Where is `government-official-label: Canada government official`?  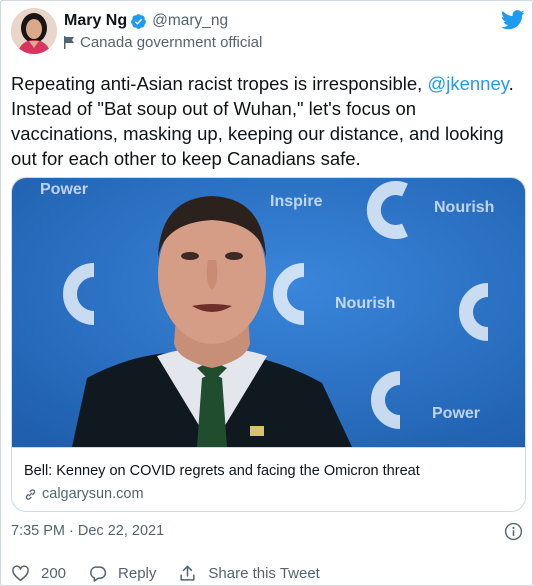 government-official-label: Canada government official is located at coordinates (171, 42).